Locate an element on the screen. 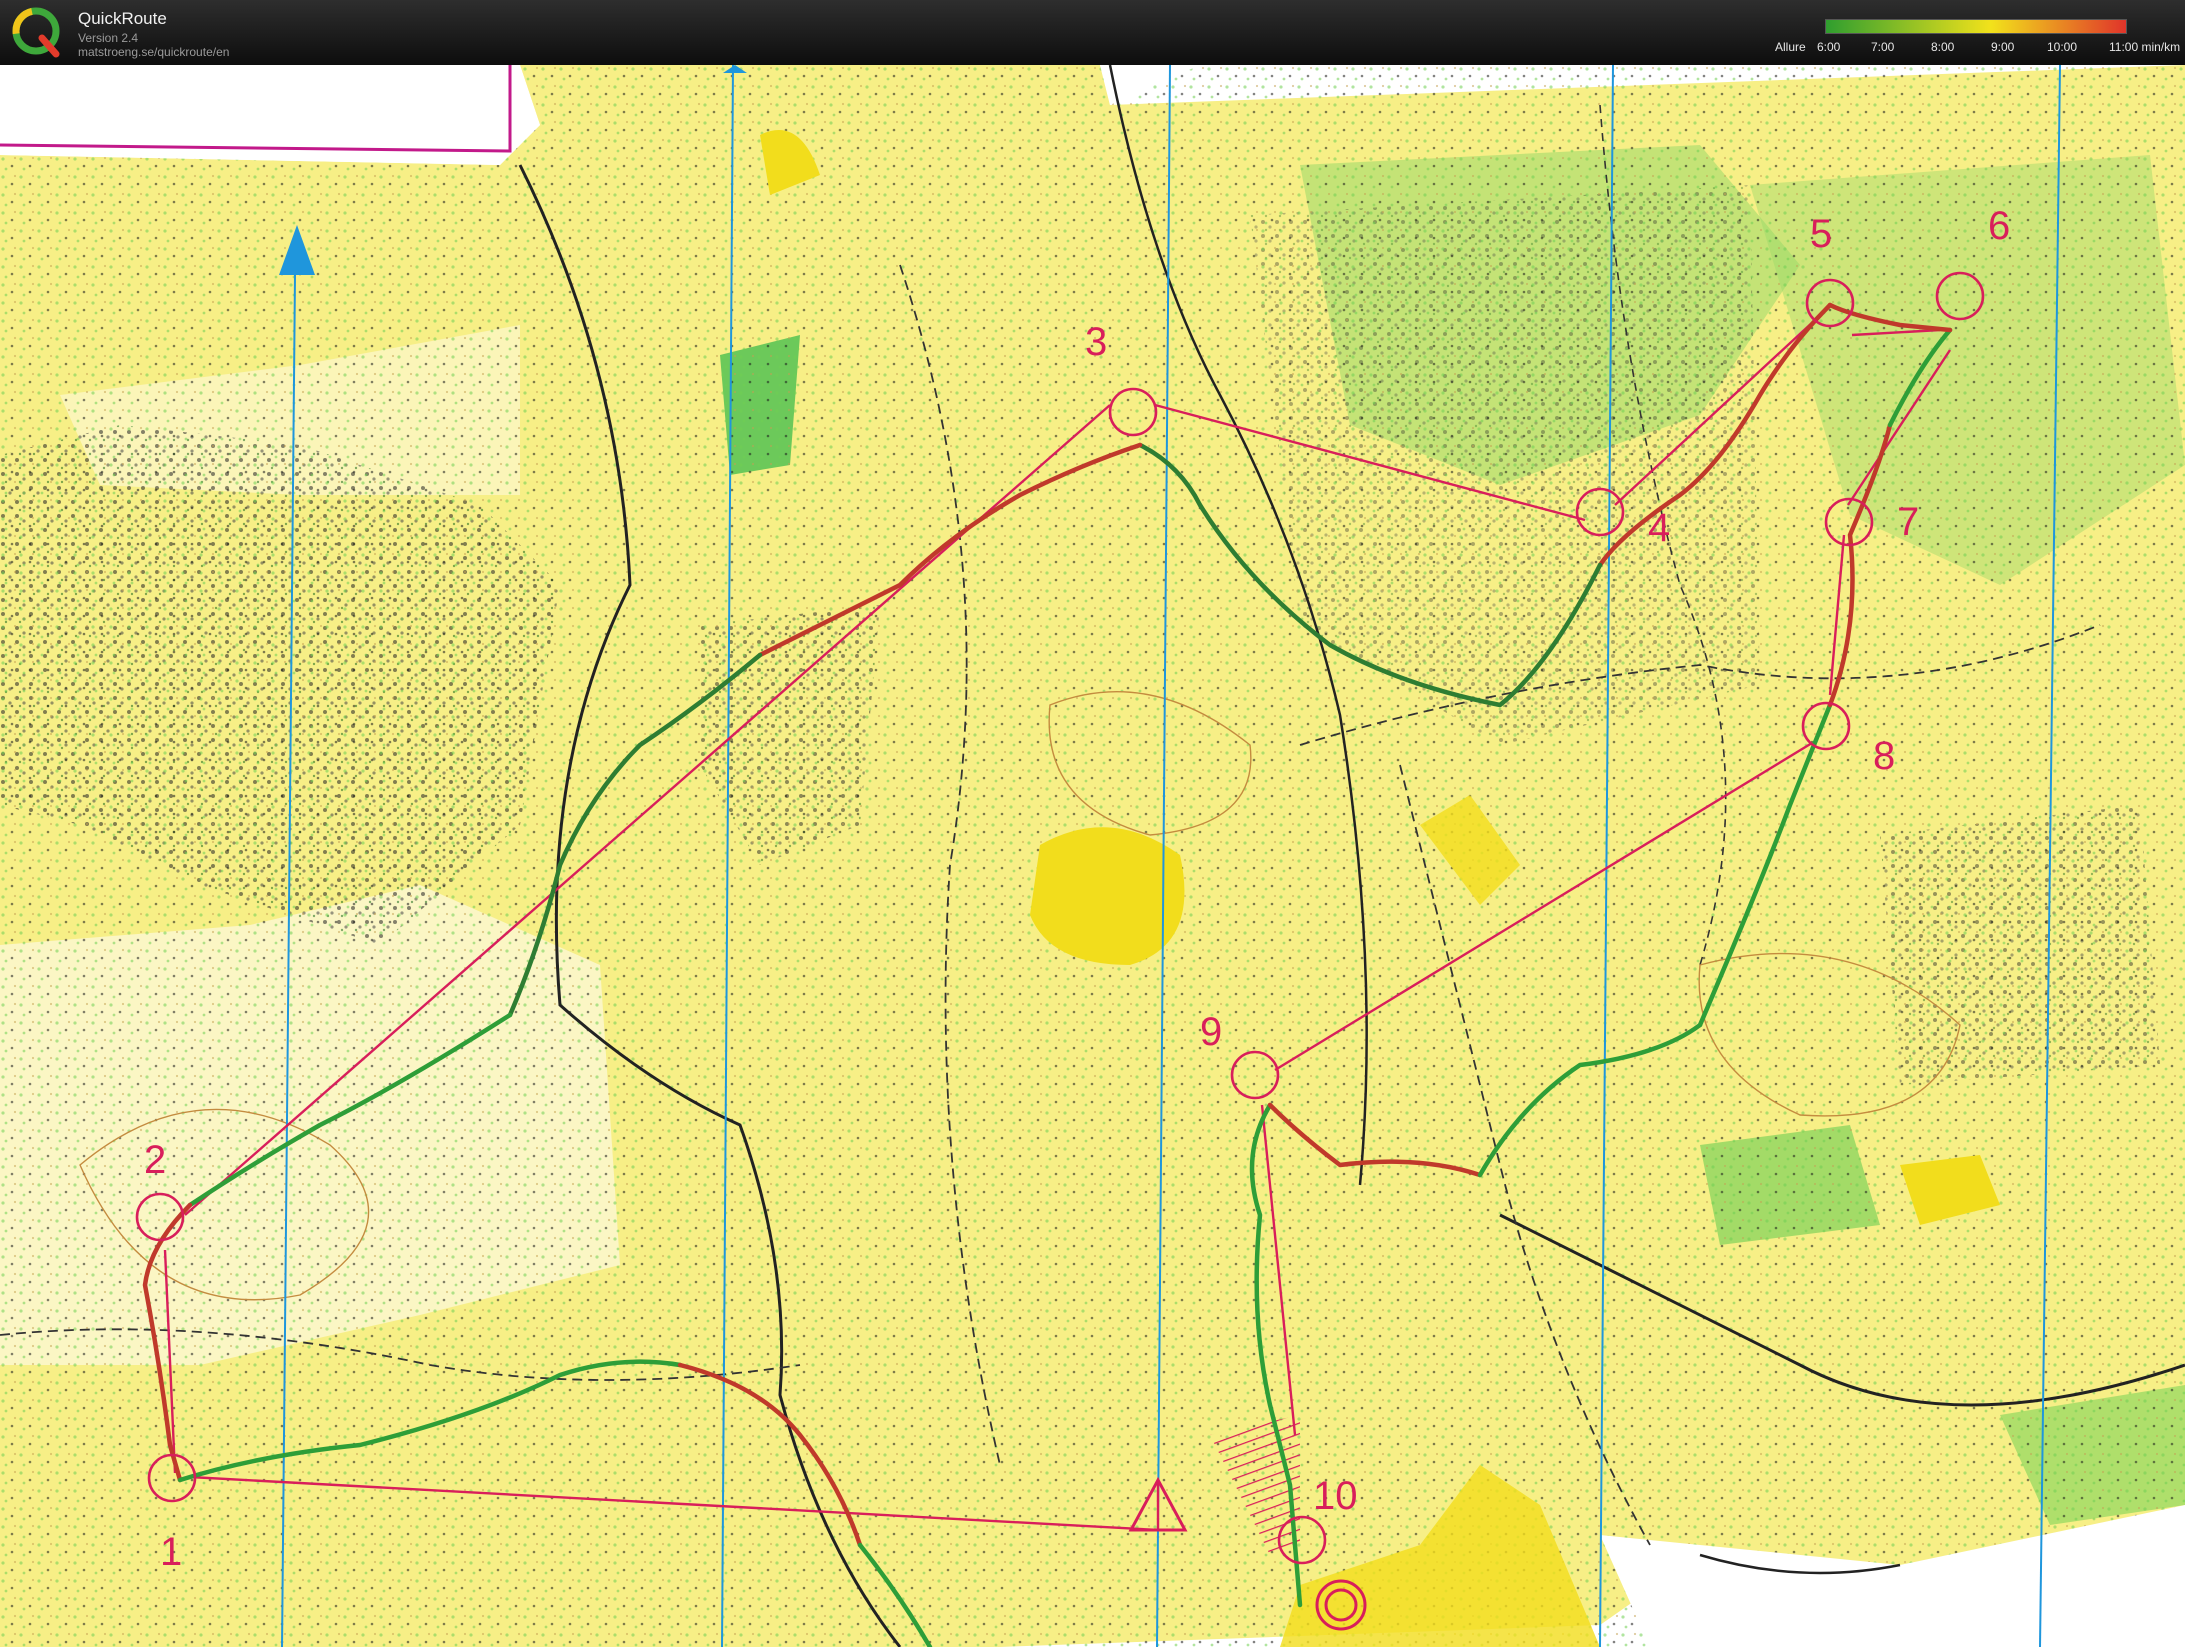 The width and height of the screenshot is (2185, 1647). quickroute-logo-icon is located at coordinates (36, 32).